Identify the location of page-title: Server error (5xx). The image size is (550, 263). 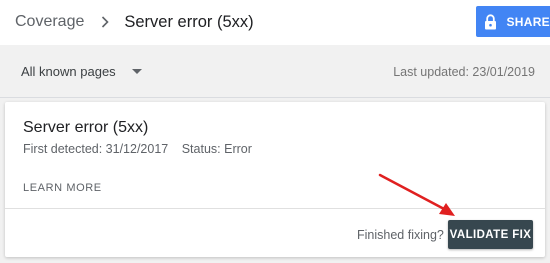
(189, 21).